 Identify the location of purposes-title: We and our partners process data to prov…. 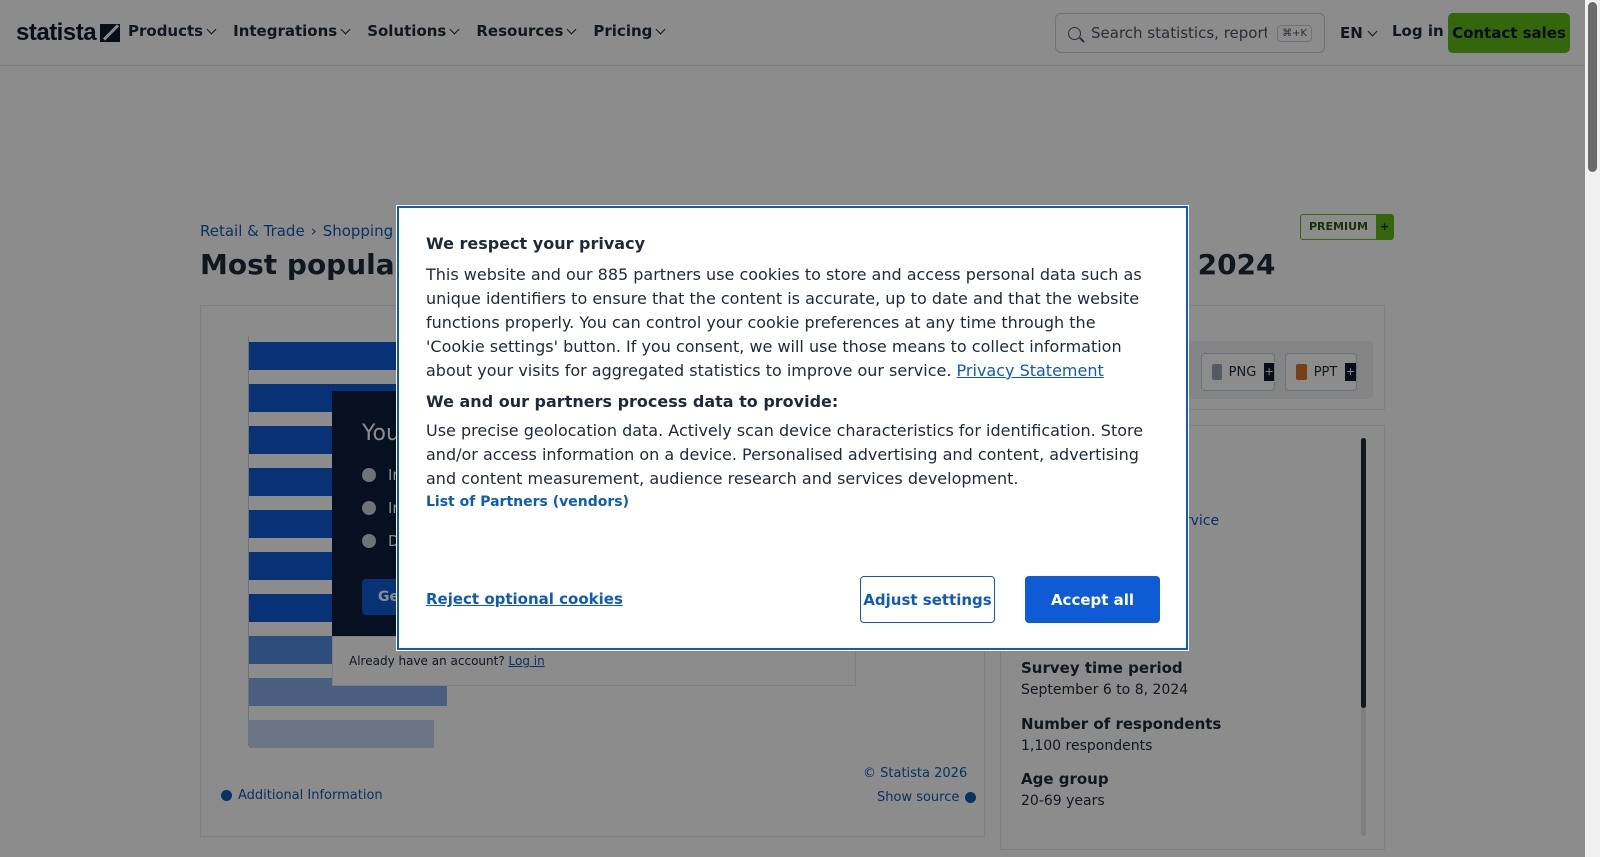
(632, 401).